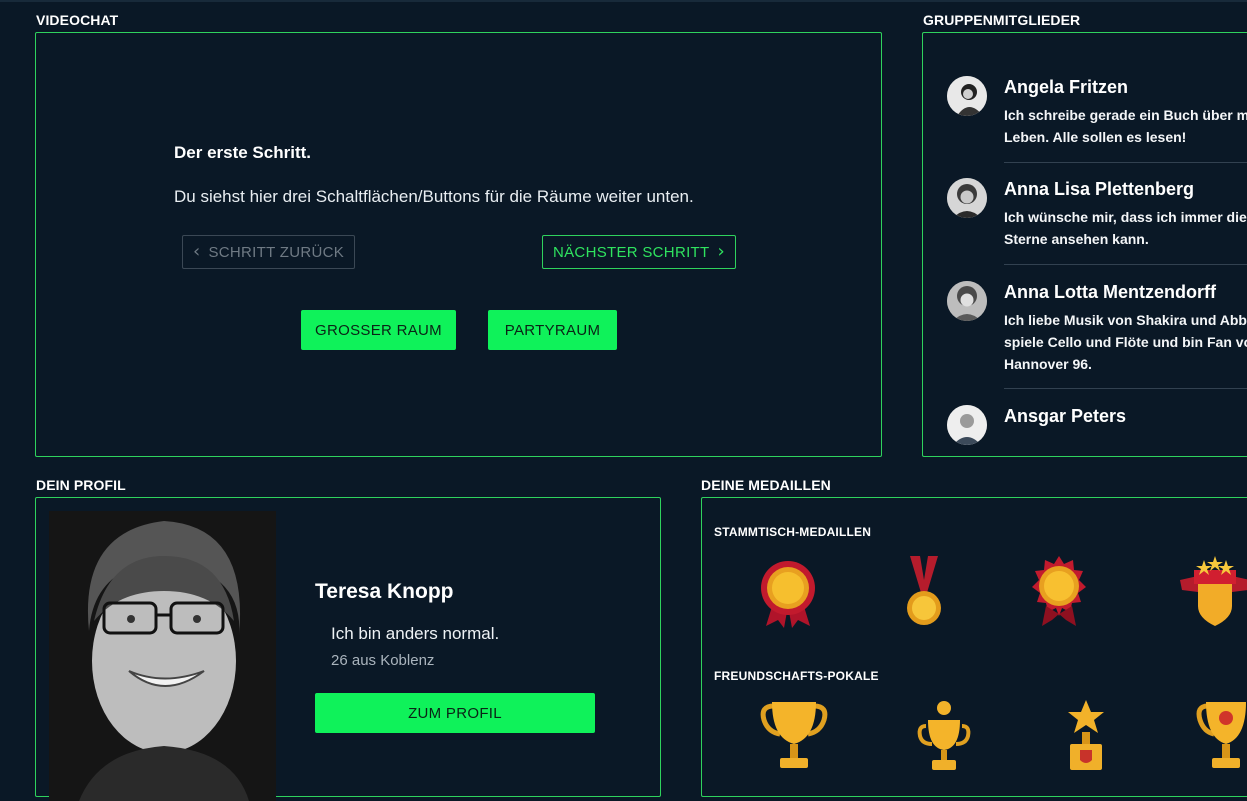  Describe the element at coordinates (924, 590) in the screenshot. I see `ribbon-medal-icon` at that location.